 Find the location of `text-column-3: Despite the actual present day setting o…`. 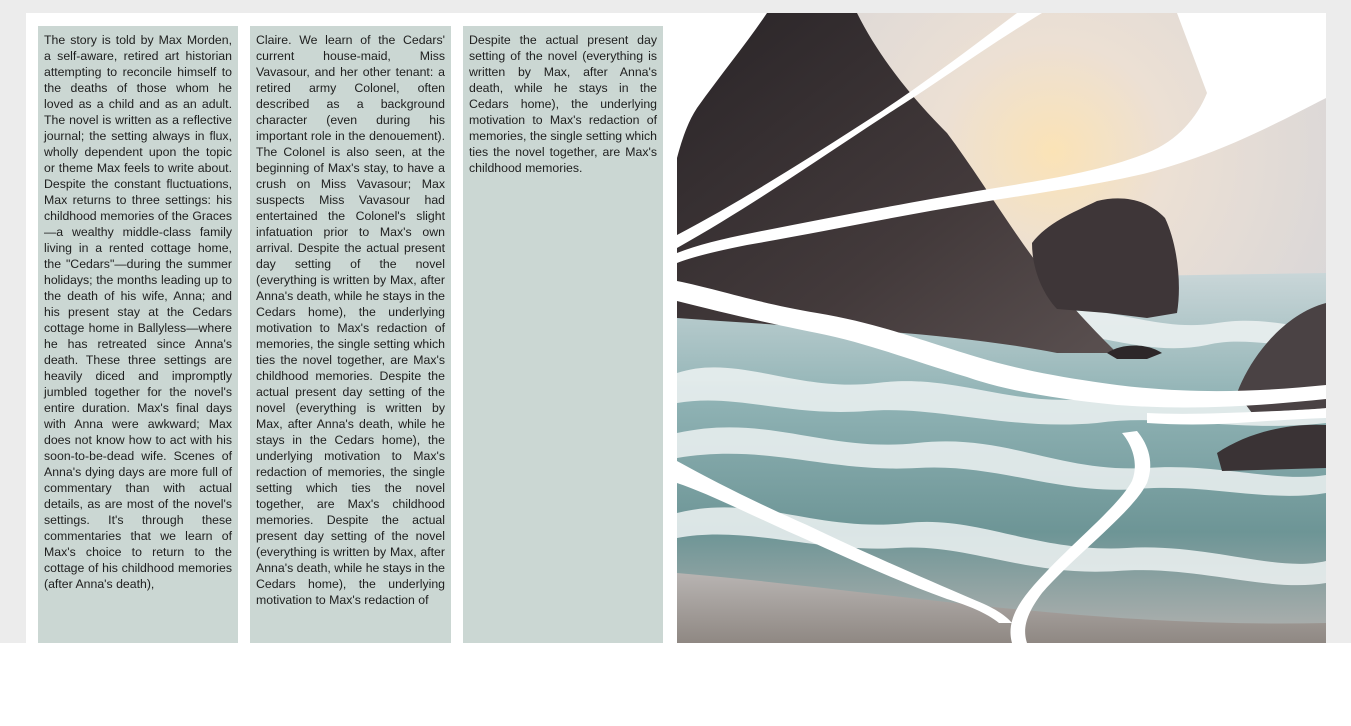

text-column-3: Despite the actual present day setting o… is located at coordinates (563, 334).